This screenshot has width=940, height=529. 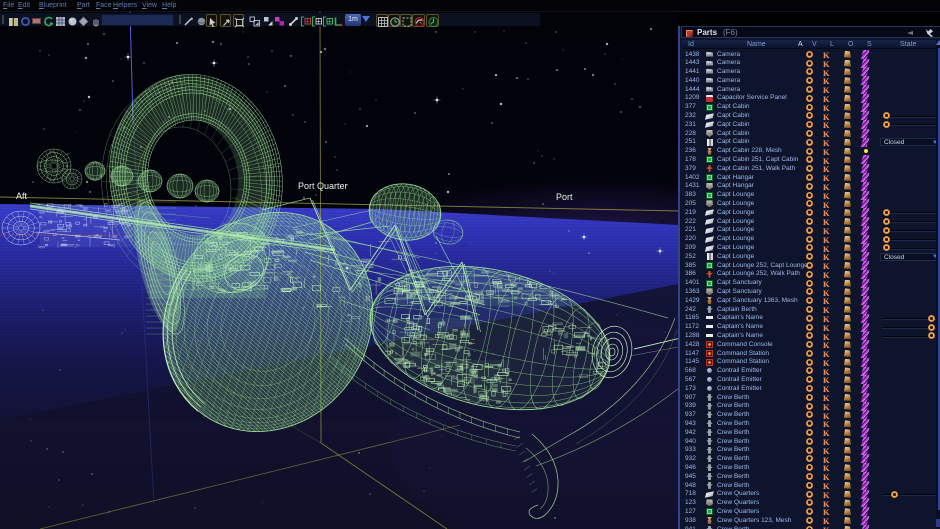 What do you see at coordinates (22, 196) in the screenshot?
I see `svg-text: Aft` at bounding box center [22, 196].